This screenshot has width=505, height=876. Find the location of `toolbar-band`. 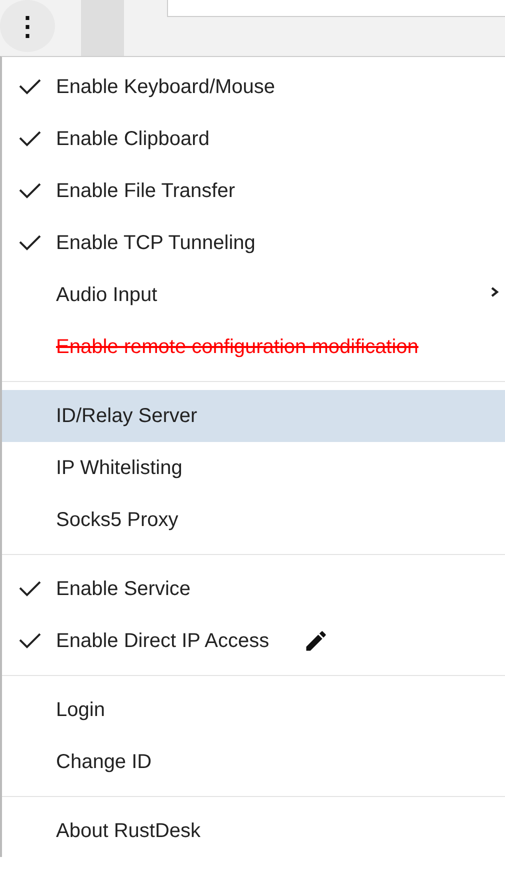

toolbar-band is located at coordinates (102, 28).